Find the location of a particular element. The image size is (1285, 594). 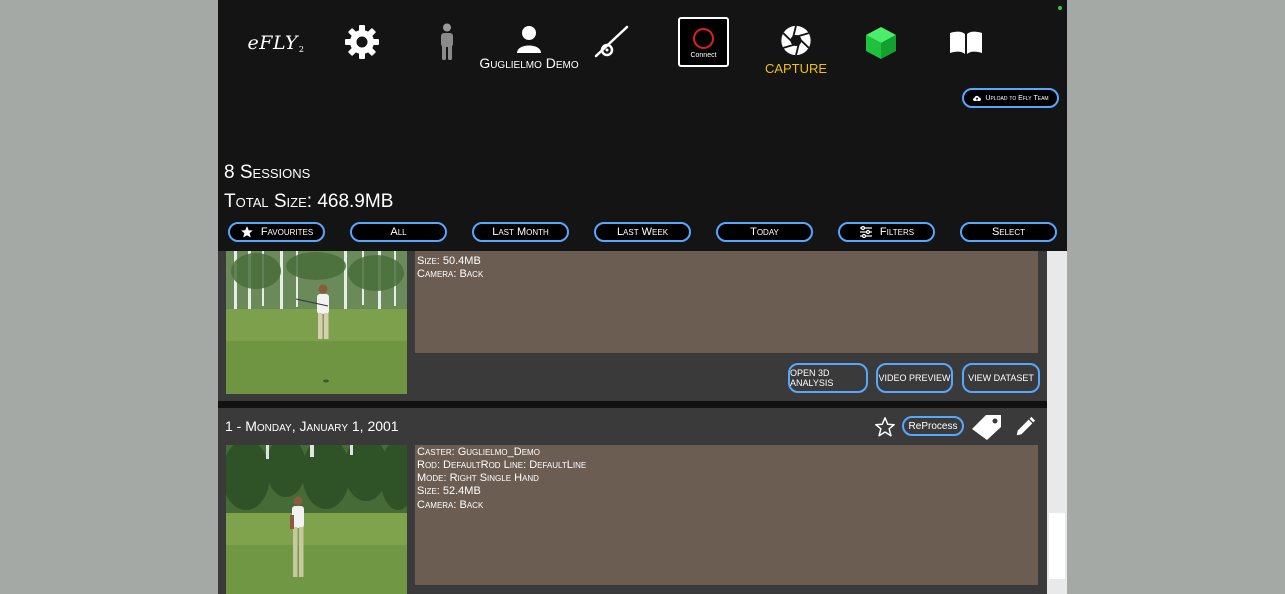

session-count: 8 Sessions is located at coordinates (267, 172).